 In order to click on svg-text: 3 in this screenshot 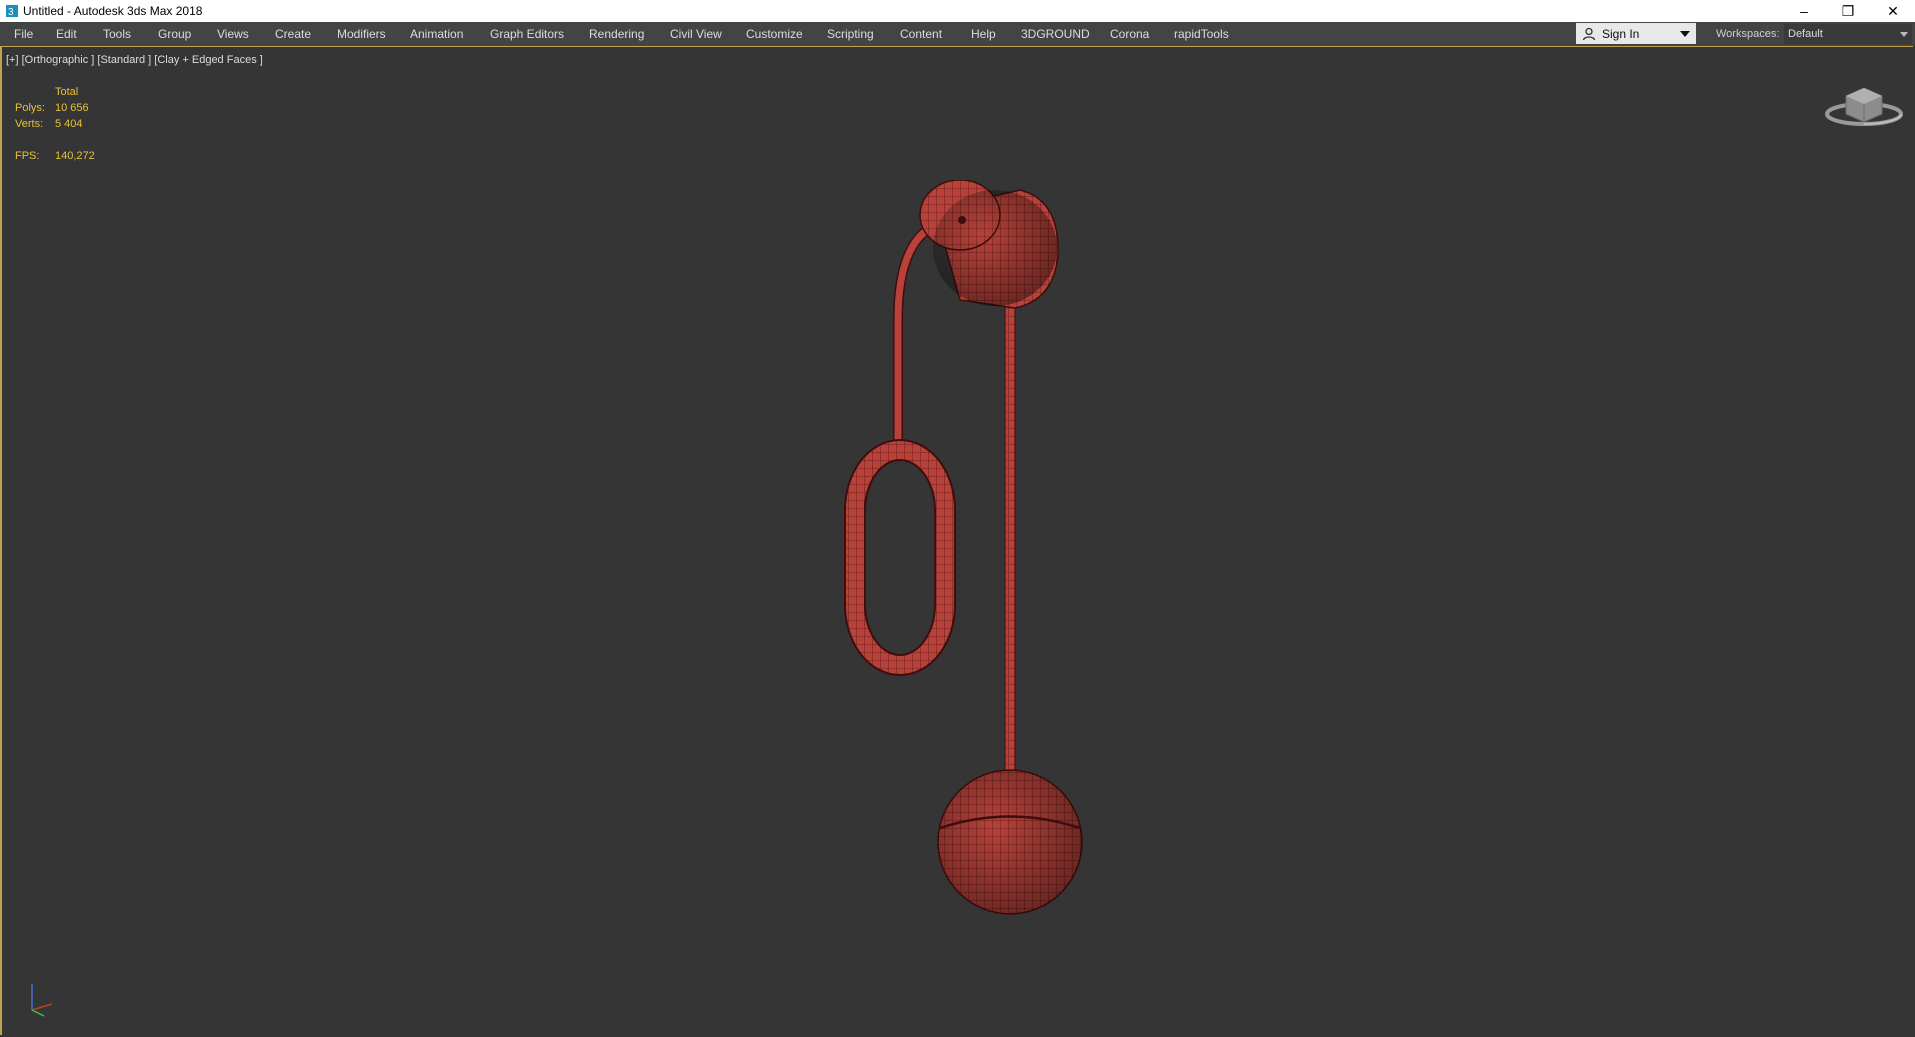, I will do `click(11, 12)`.